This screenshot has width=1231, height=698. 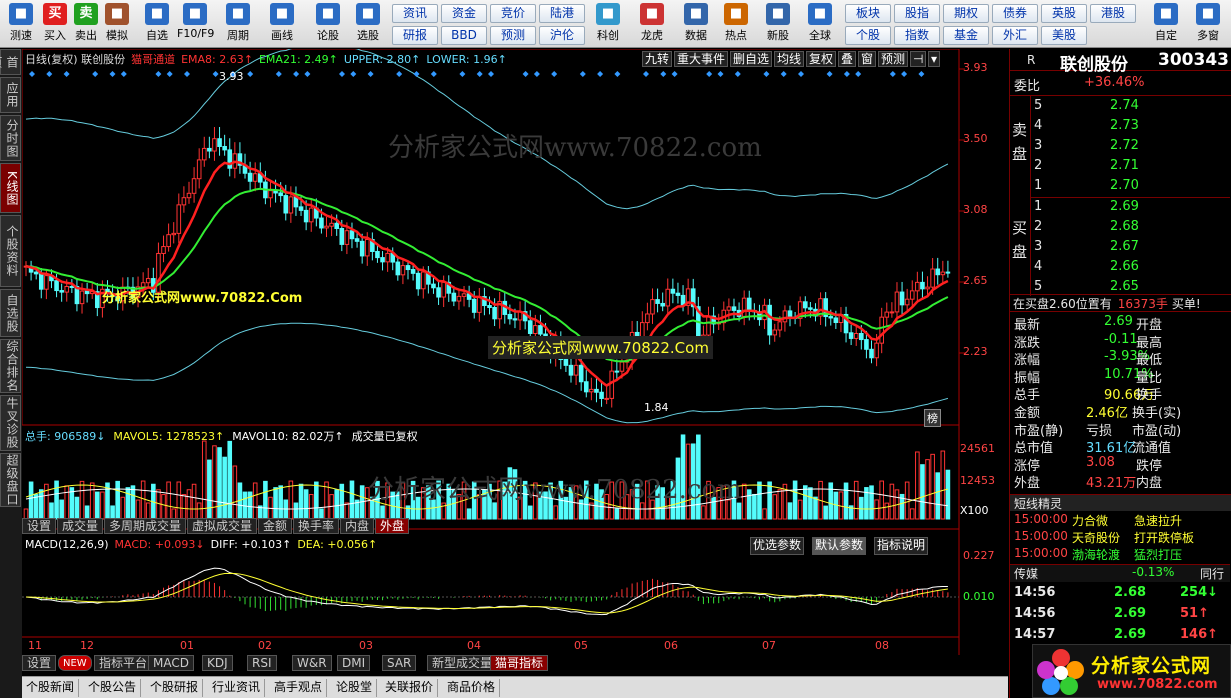 I want to click on volume-subtab: 成交量, so click(x=80, y=526).